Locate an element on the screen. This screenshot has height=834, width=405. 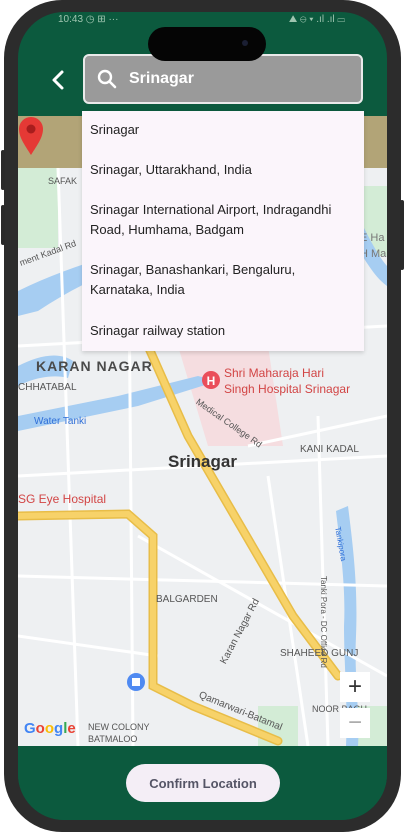
map-label-chhatabal: CHHATABAL is located at coordinates (47, 387).